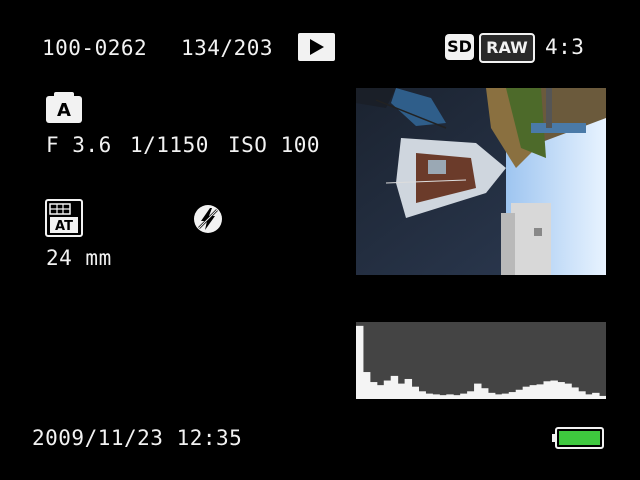 The image size is (640, 480). I want to click on histogram-baseline, so click(481, 398).